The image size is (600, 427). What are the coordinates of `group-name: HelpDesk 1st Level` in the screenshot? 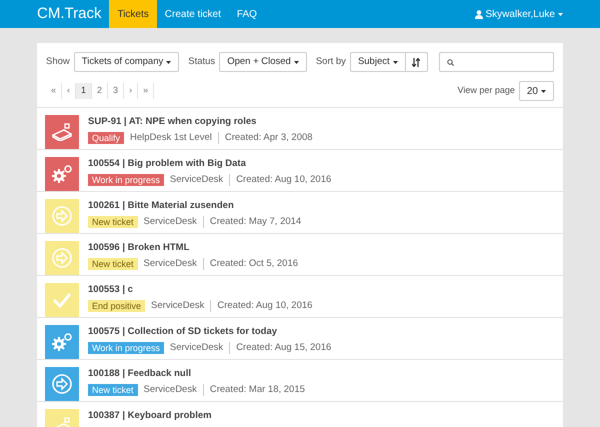 It's located at (171, 138).